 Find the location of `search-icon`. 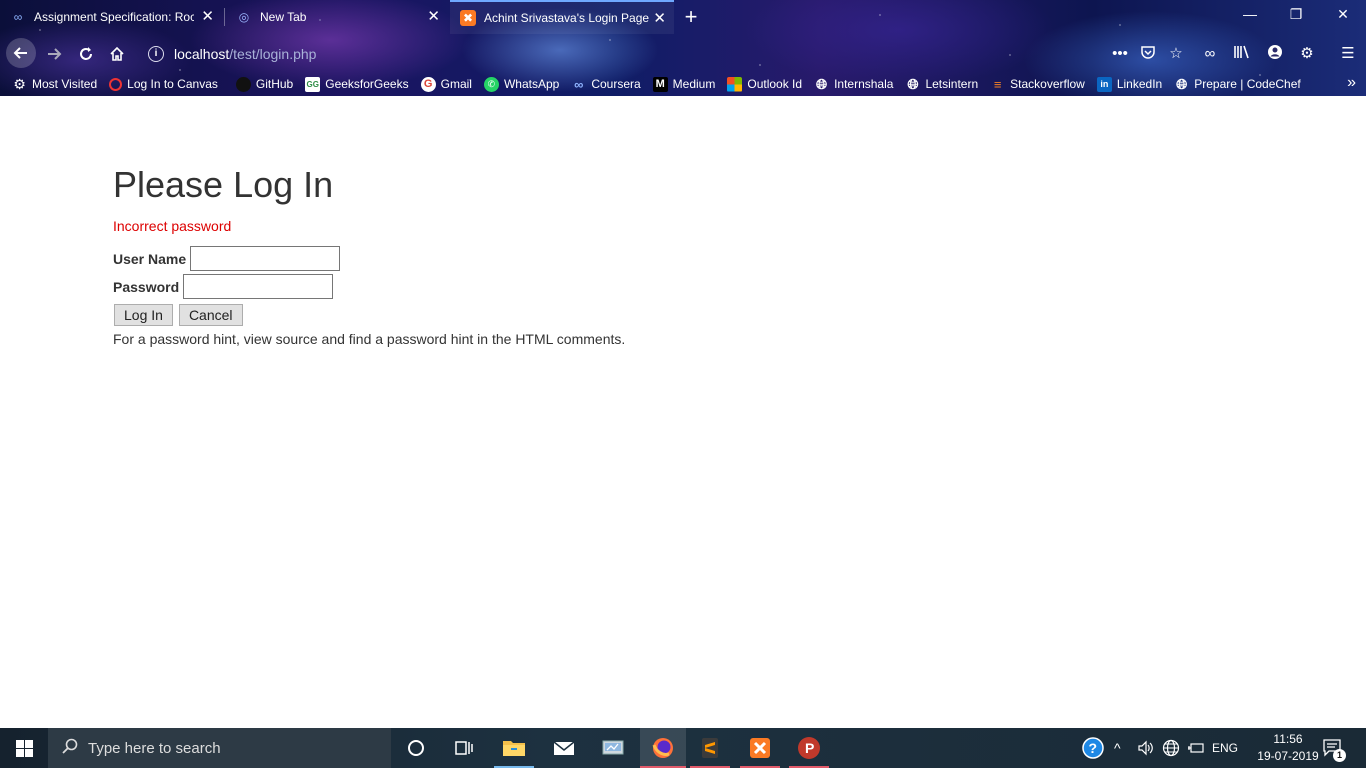

search-icon is located at coordinates (70, 748).